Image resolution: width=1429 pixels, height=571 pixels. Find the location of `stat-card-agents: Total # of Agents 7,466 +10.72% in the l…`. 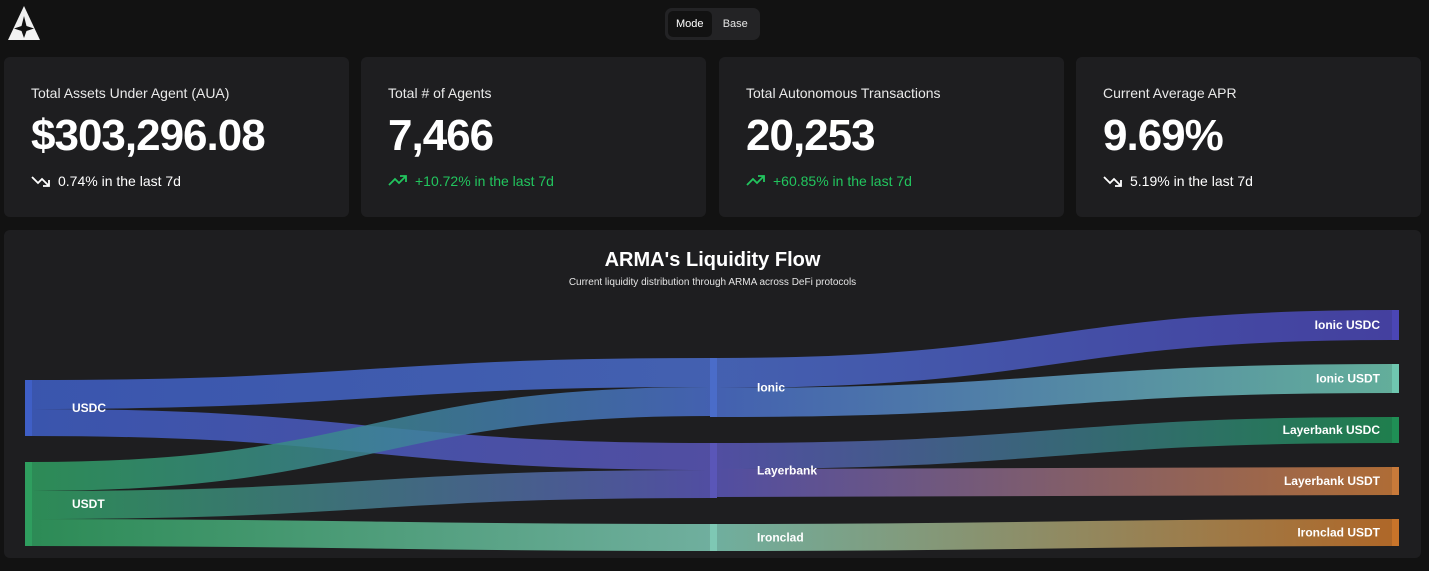

stat-card-agents: Total # of Agents 7,466 +10.72% in the l… is located at coordinates (533, 137).